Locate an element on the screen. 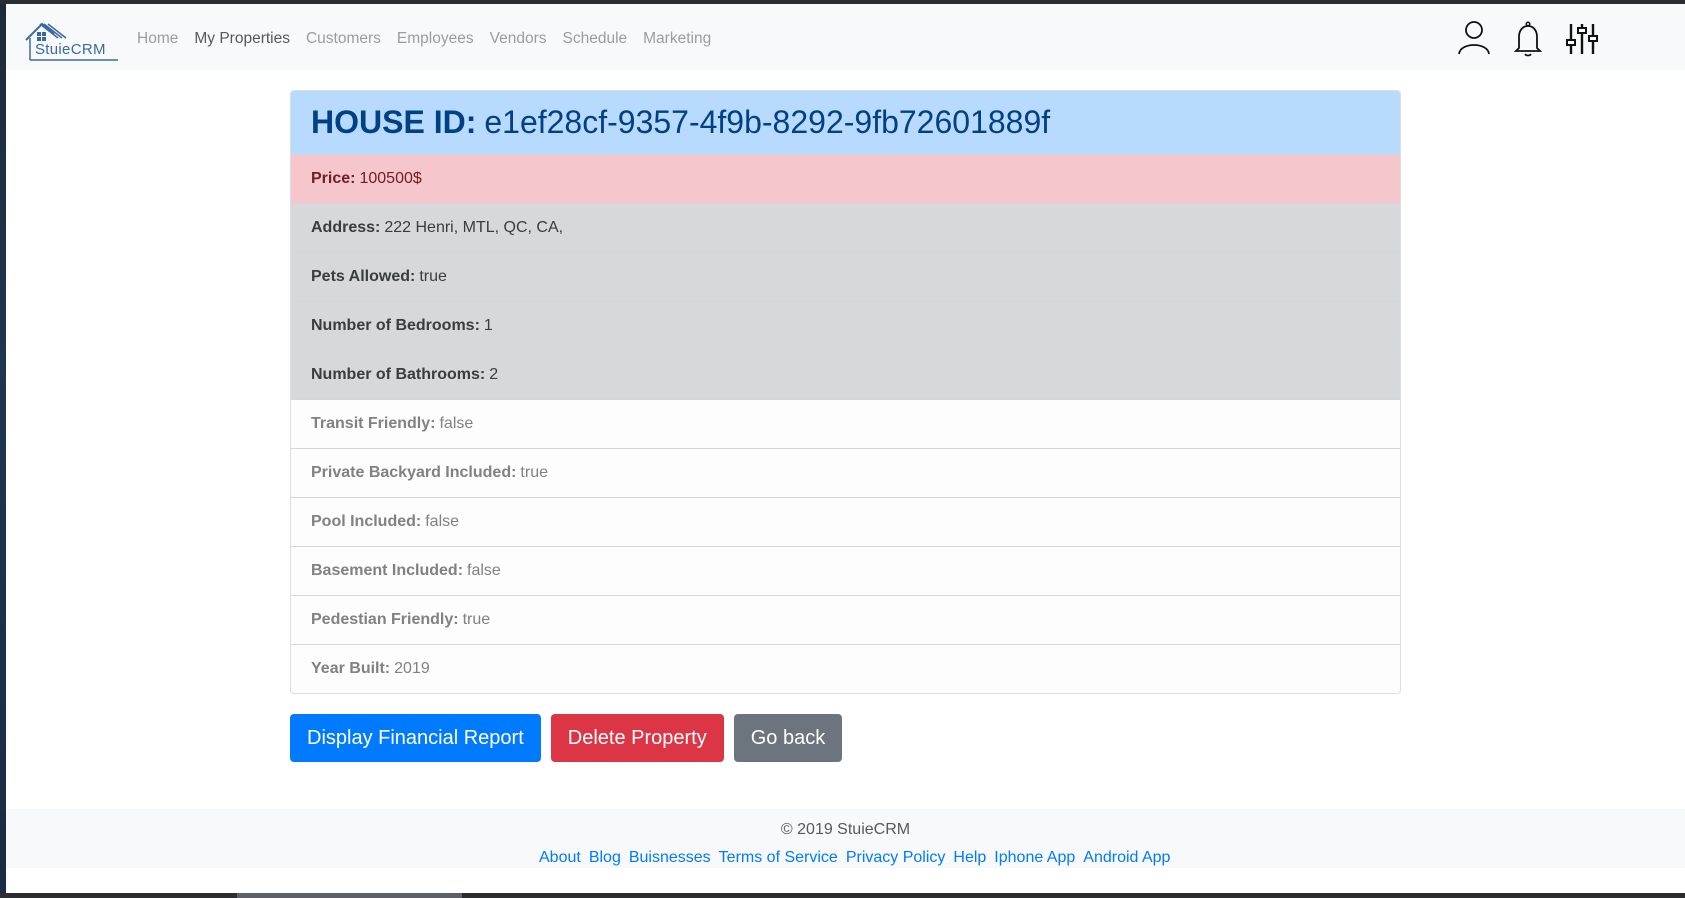  field-bedrooms: Number of Bedrooms: 1 is located at coordinates (845, 325).